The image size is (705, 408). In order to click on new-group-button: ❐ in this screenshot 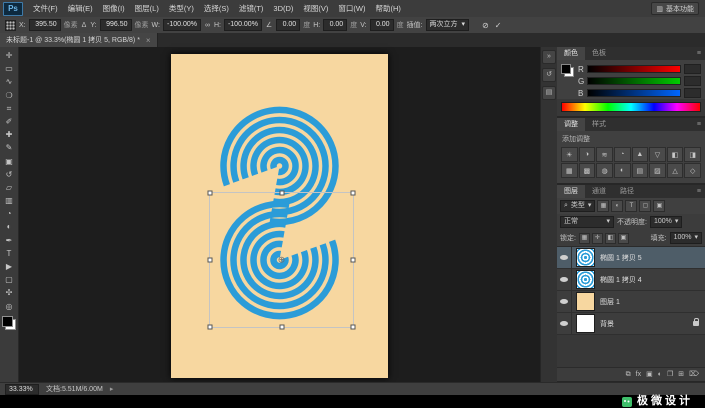, I will do `click(670, 374)`.